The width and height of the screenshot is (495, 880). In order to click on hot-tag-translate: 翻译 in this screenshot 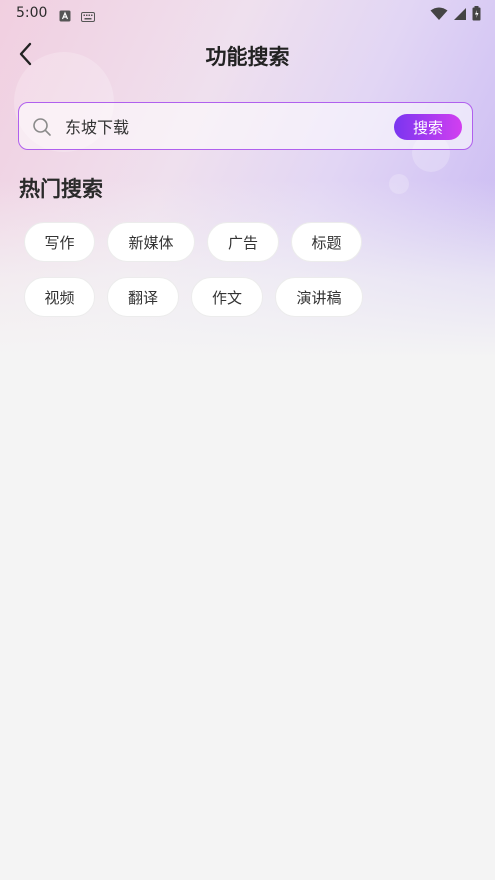, I will do `click(143, 297)`.